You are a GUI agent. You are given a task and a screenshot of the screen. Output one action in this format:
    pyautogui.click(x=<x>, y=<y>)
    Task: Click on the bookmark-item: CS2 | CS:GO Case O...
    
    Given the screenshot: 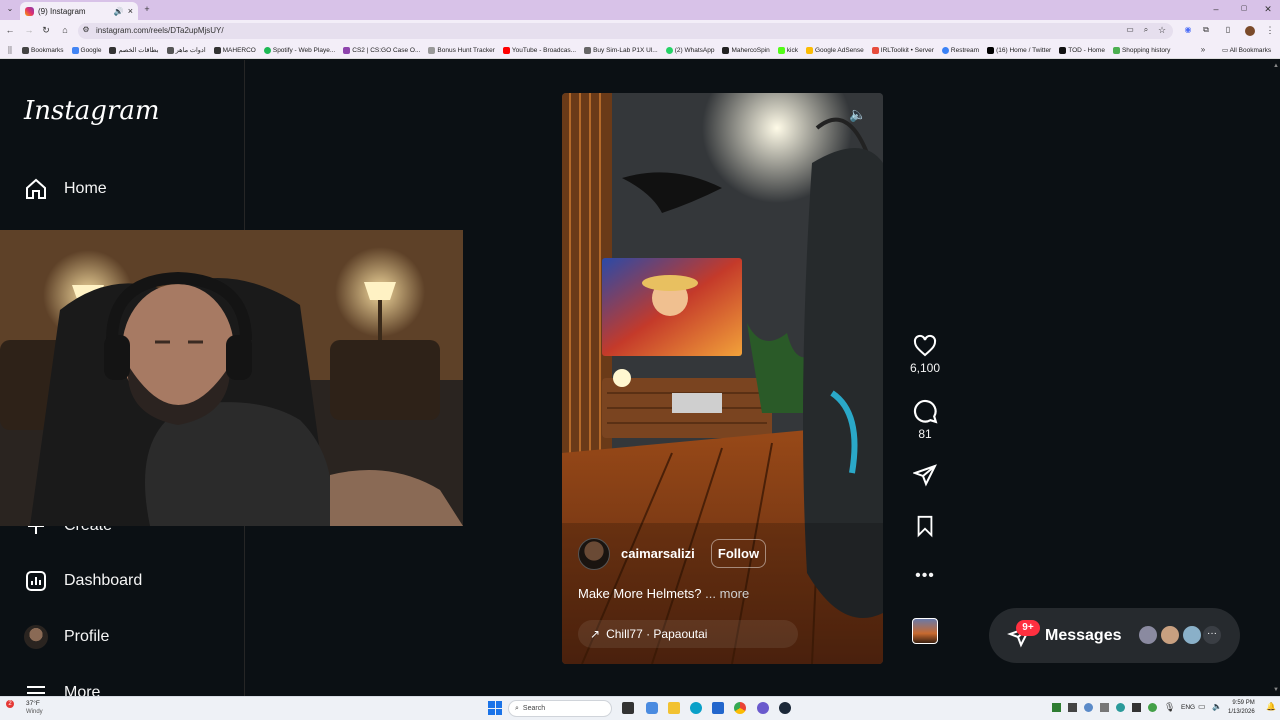 What is the action you would take?
    pyautogui.click(x=381, y=50)
    